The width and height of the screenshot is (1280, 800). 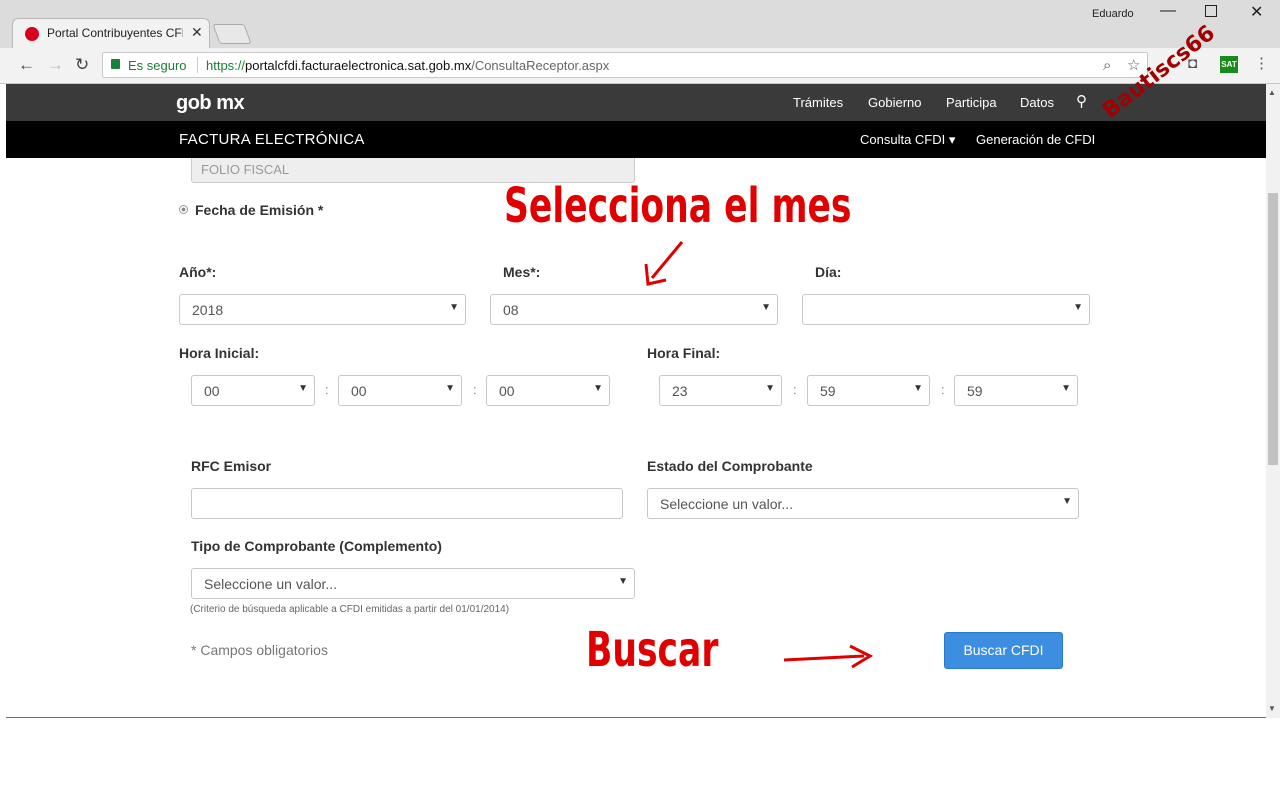 I want to click on favicon-icon, so click(x=32, y=34).